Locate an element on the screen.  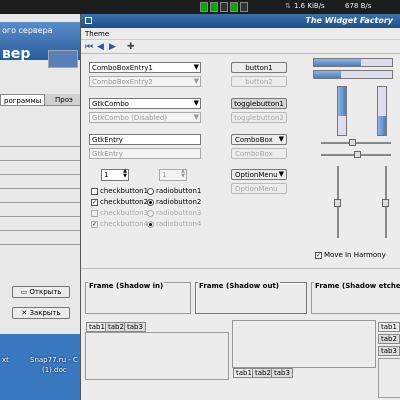
radiobutton-4-label: radiobutton4 is located at coordinates (179, 224).